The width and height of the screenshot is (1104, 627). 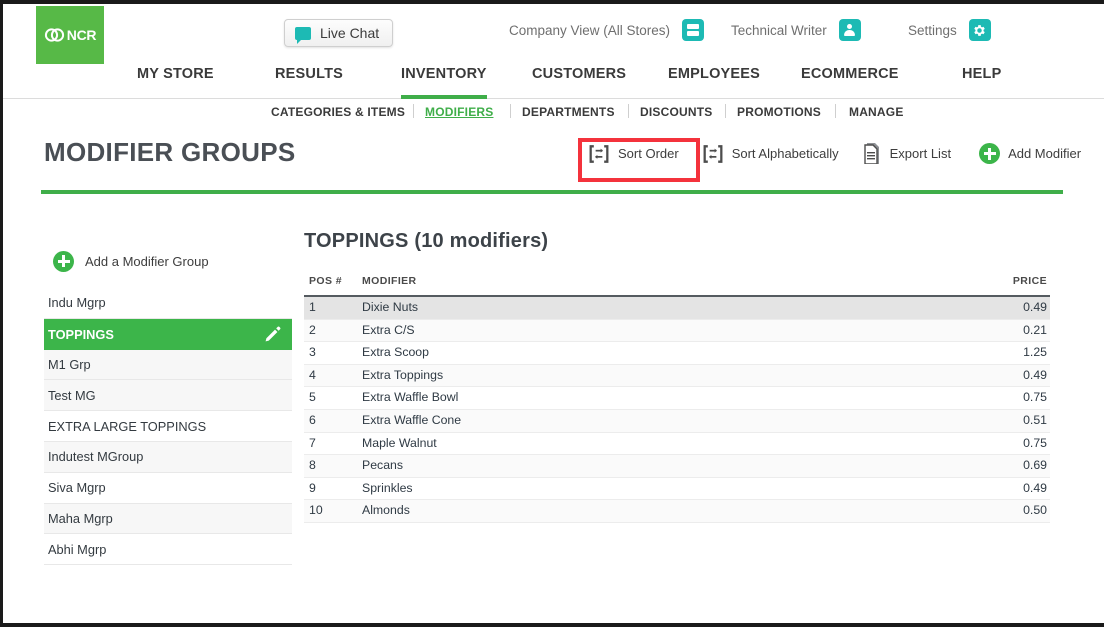 I want to click on company-view-selector: Company View (All Stores), so click(x=607, y=30).